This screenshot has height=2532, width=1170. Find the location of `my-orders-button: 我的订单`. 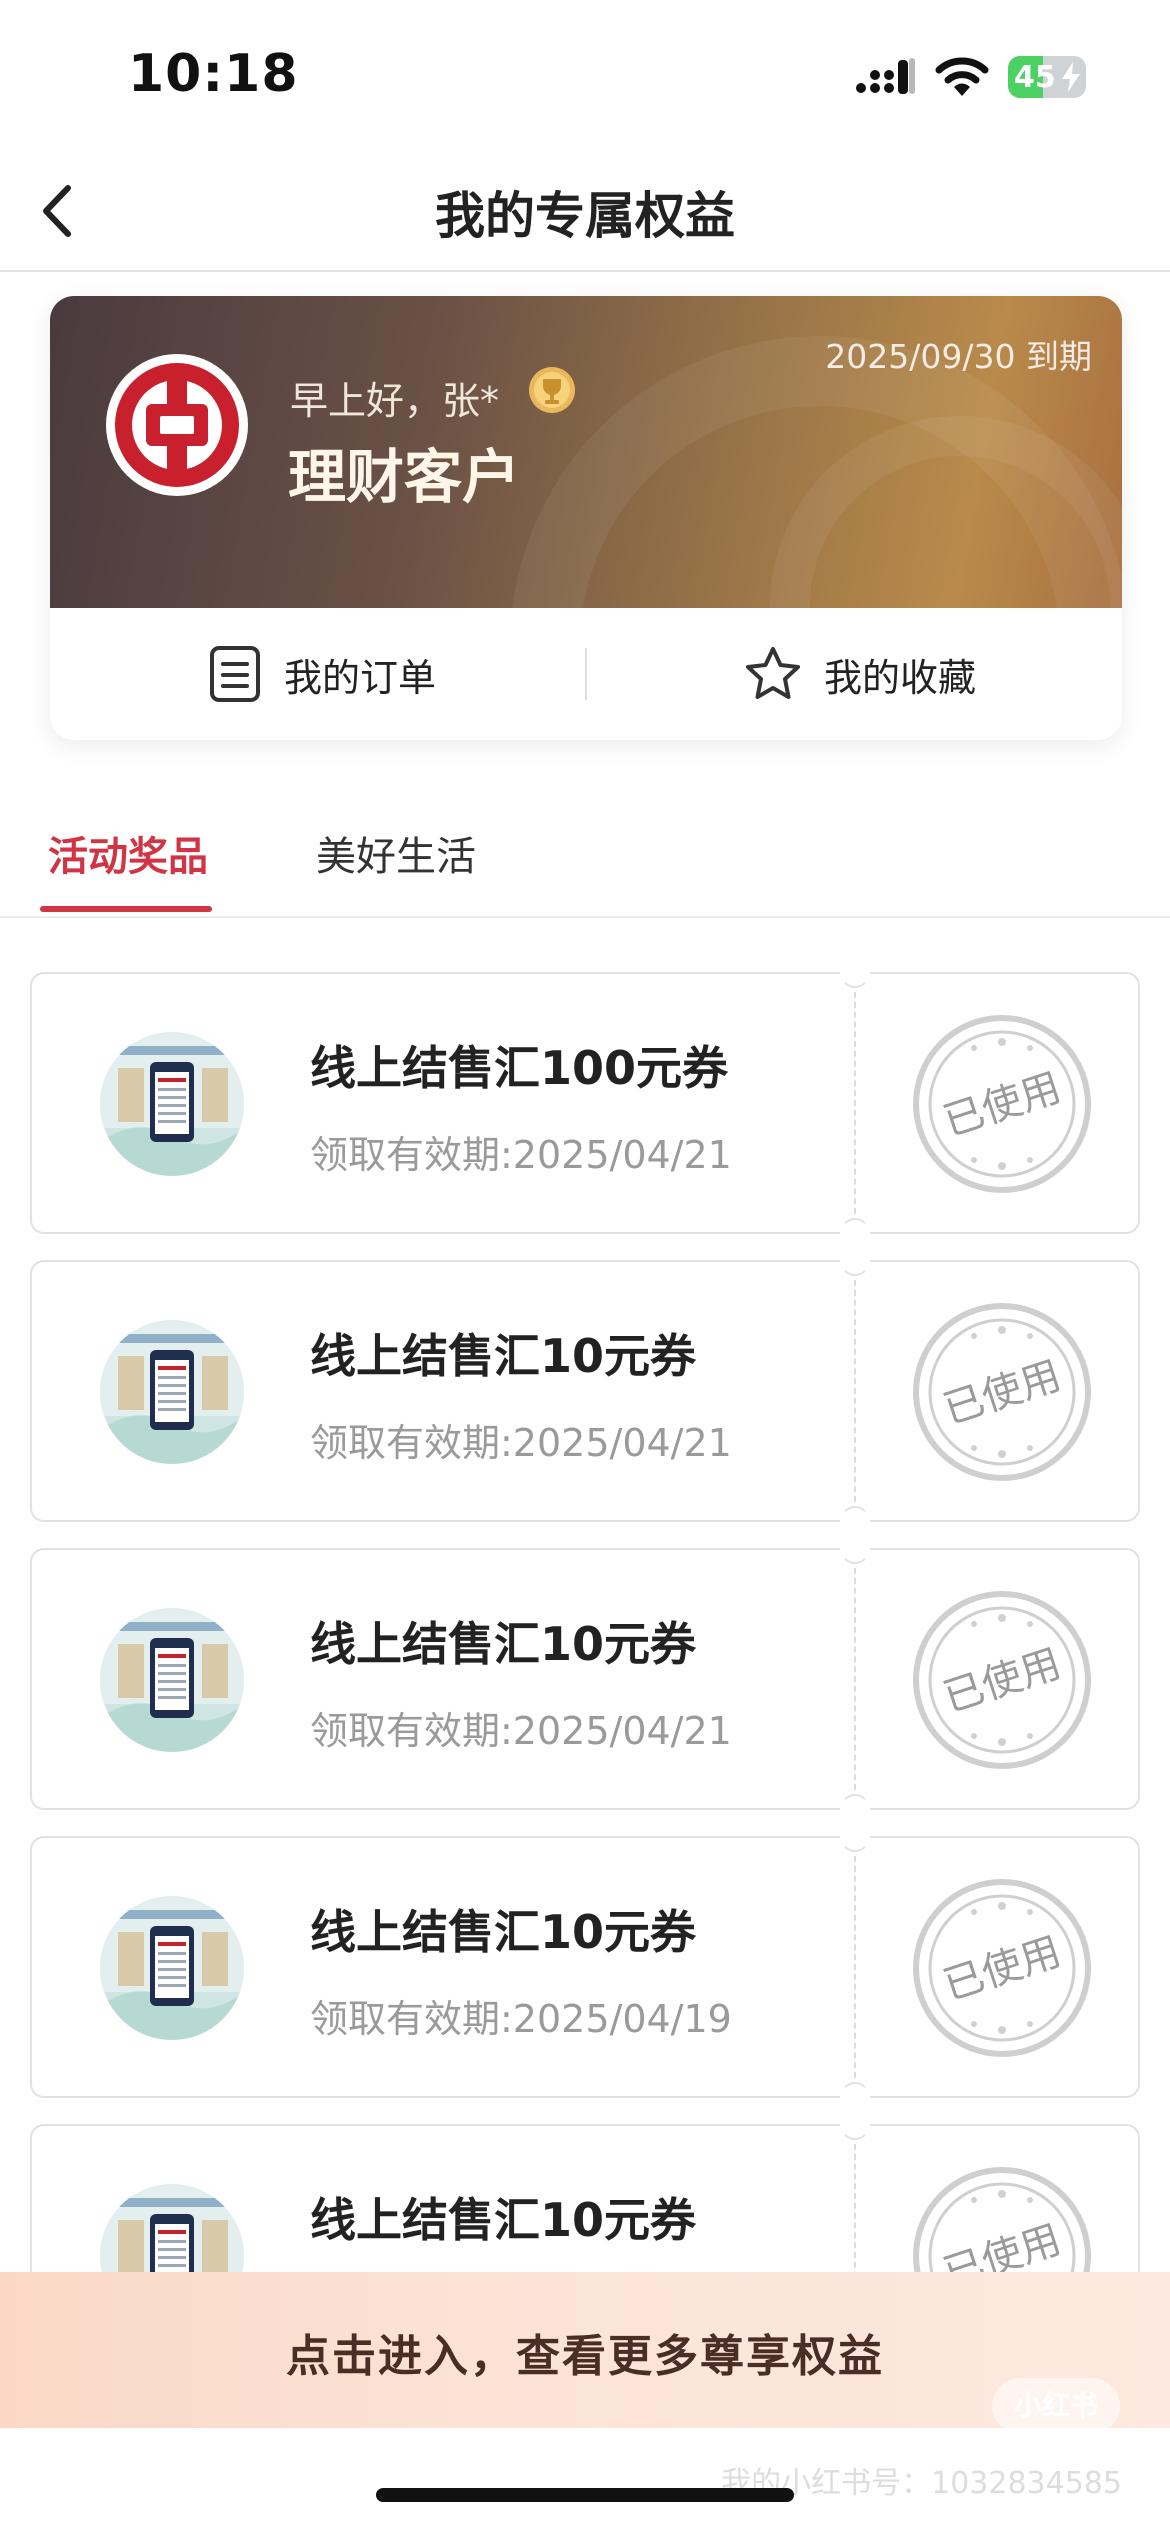

my-orders-button: 我的订单 is located at coordinates (322, 674).